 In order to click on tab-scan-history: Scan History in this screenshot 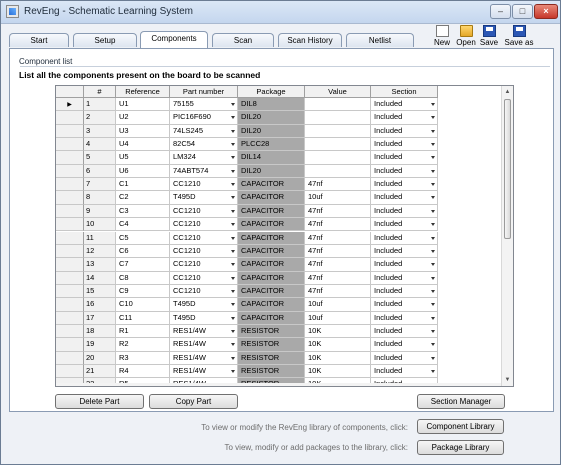, I will do `click(310, 40)`.